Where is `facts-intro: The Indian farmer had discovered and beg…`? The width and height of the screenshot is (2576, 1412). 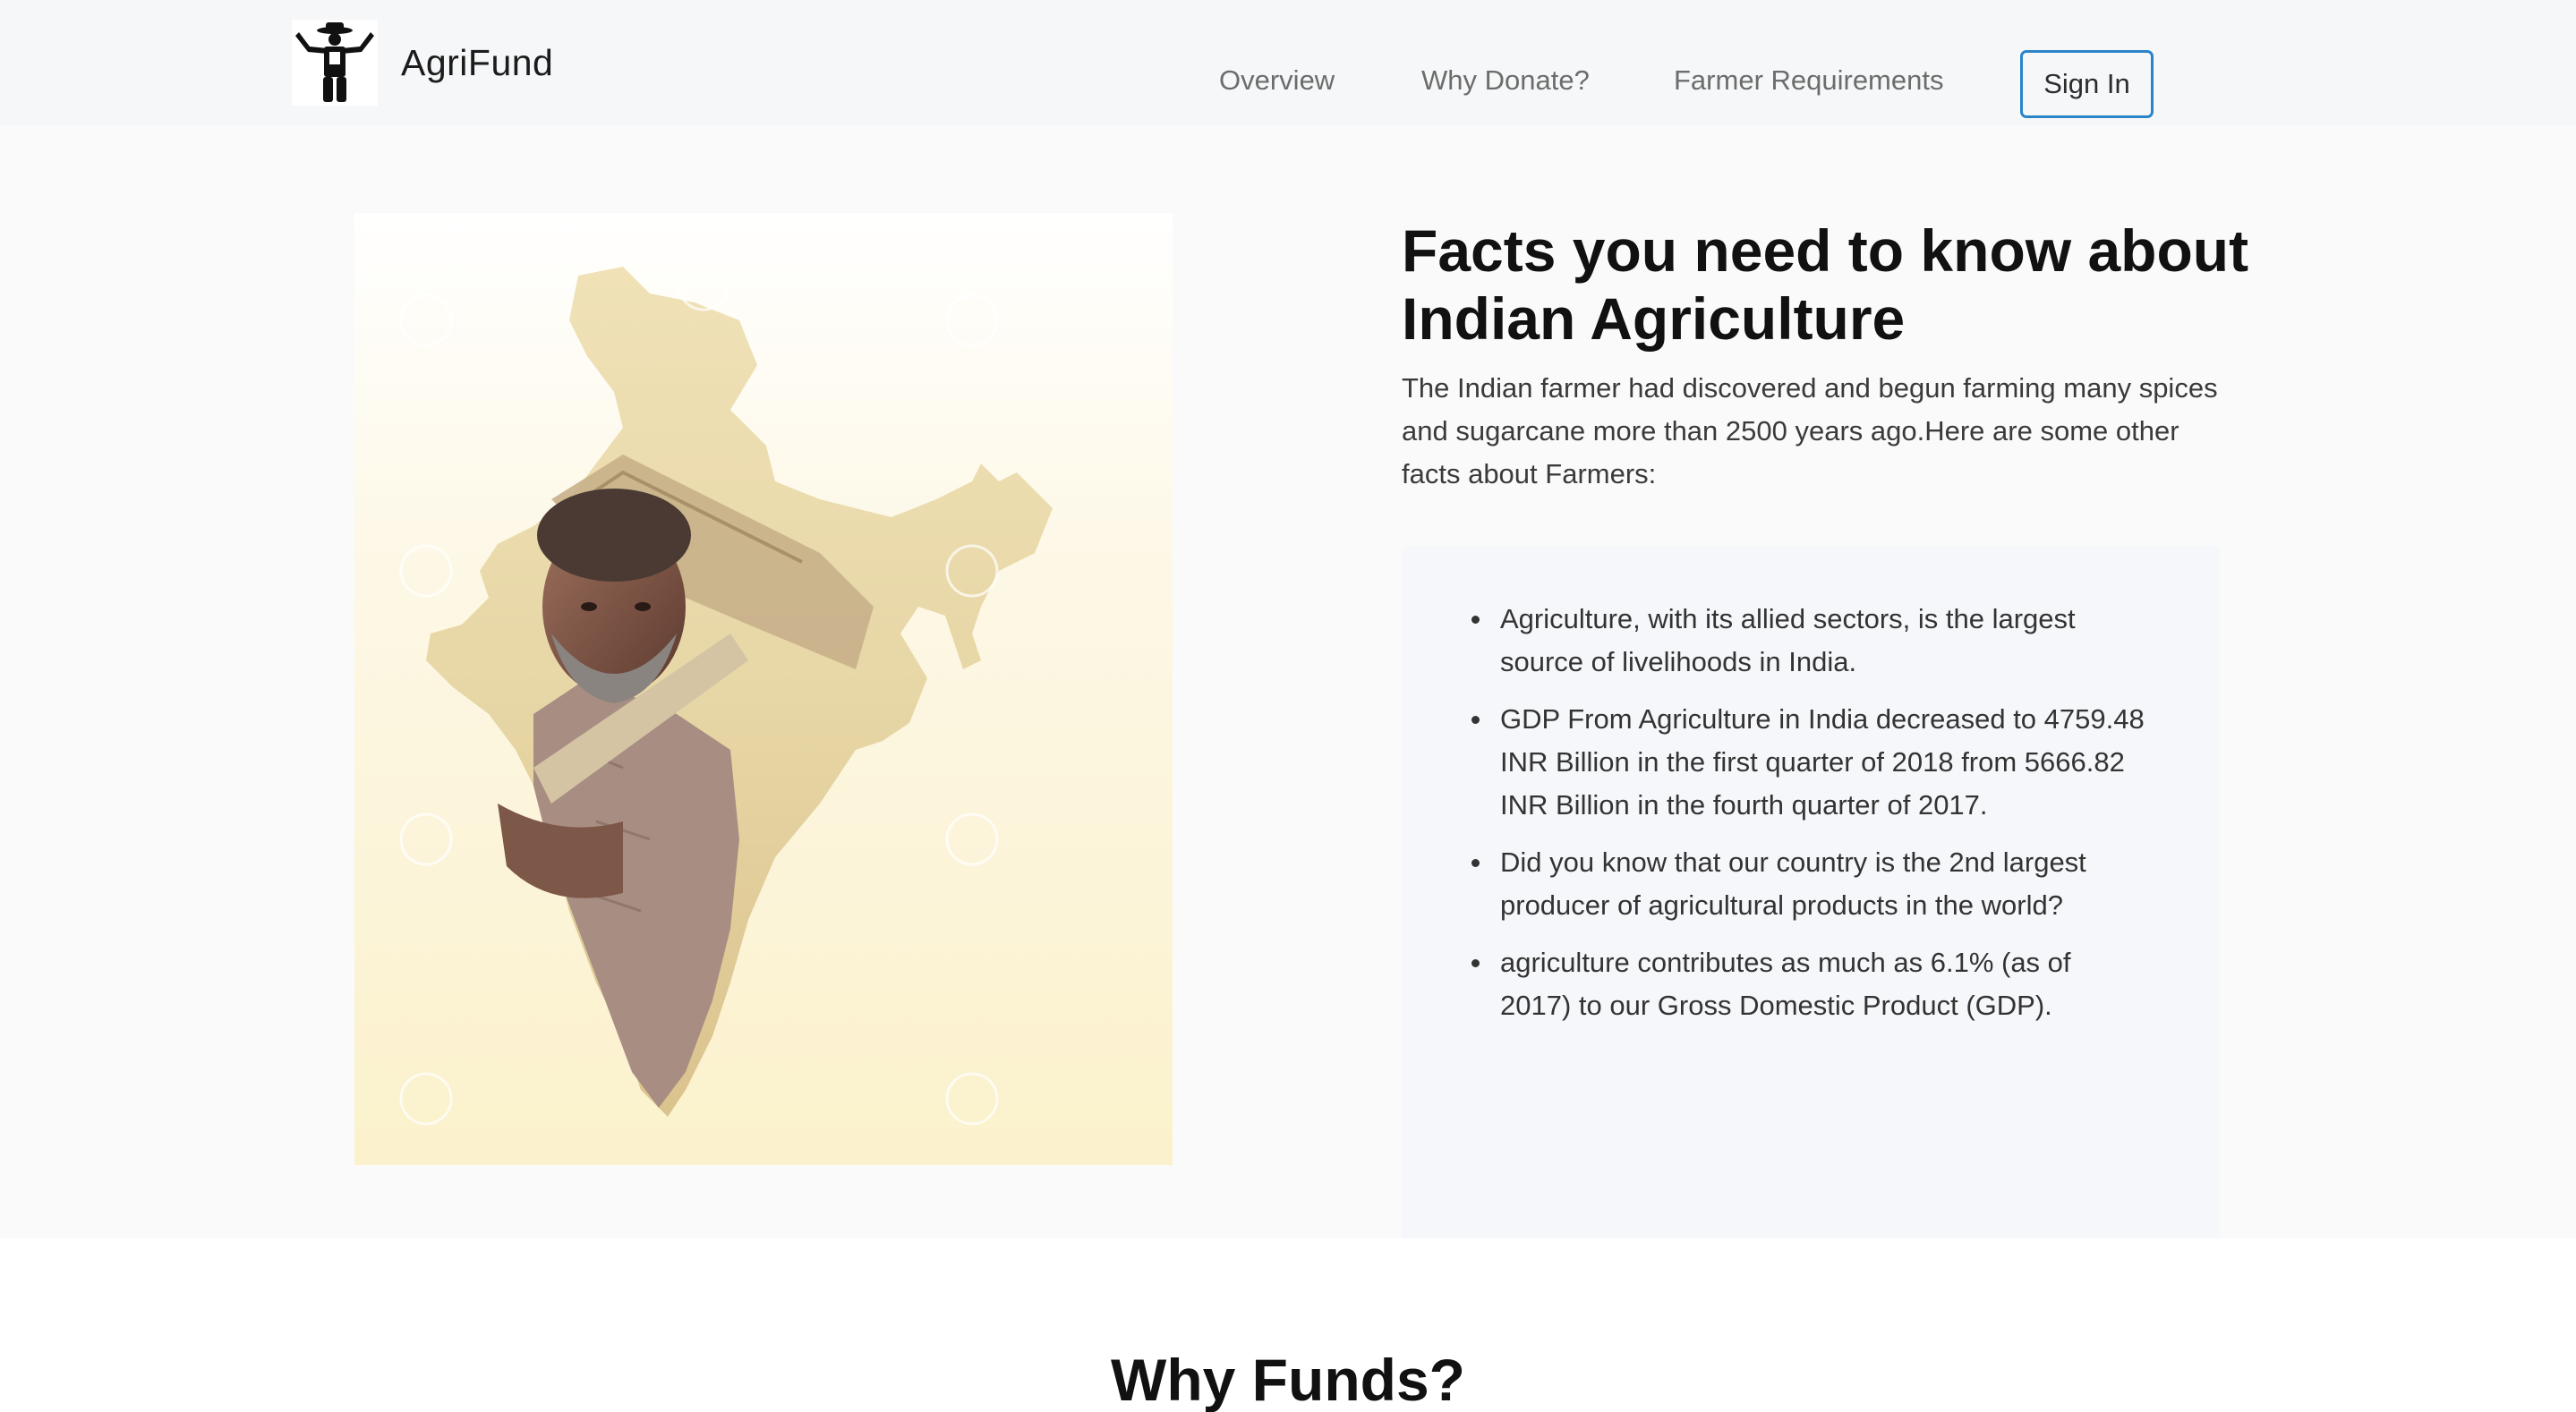 facts-intro: The Indian farmer had discovered and beg… is located at coordinates (1810, 430).